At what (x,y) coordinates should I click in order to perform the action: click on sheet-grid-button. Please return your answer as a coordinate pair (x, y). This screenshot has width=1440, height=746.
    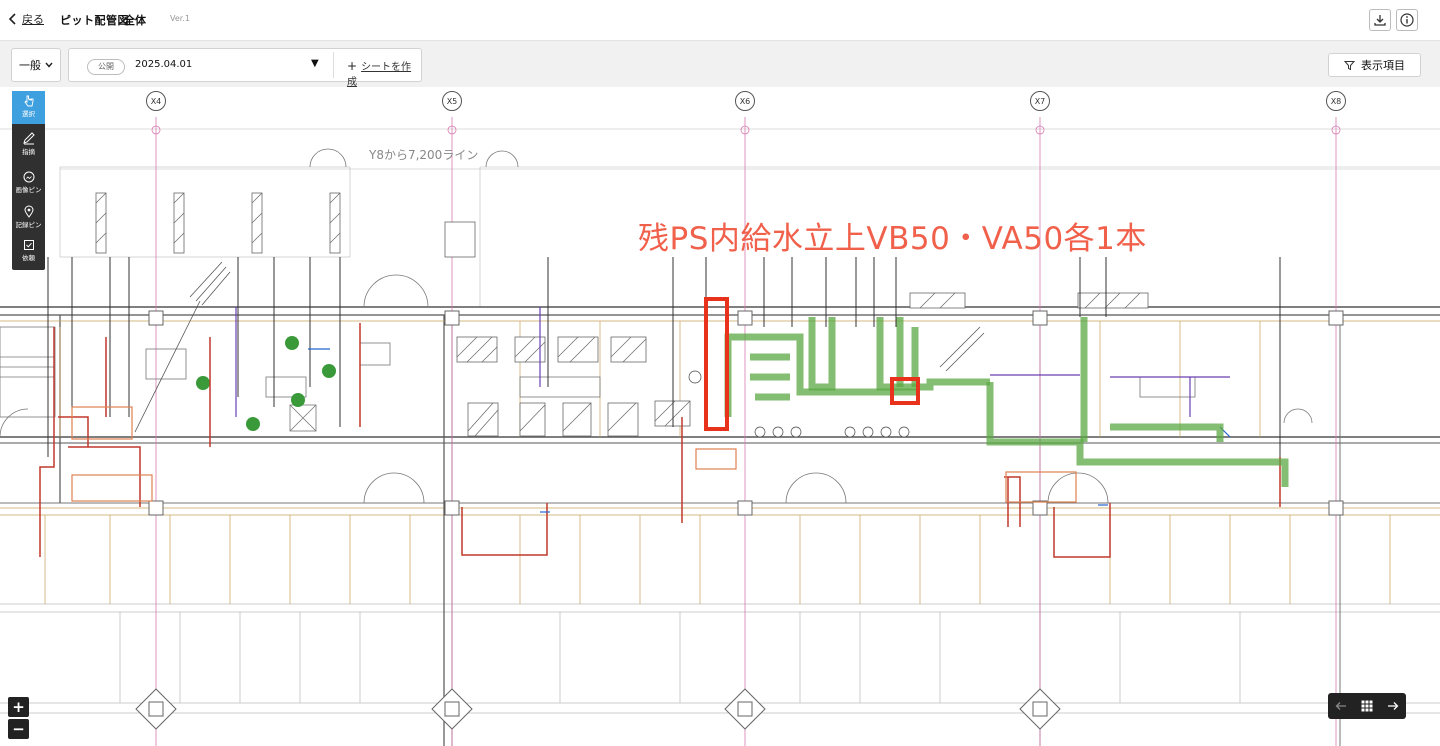
    Looking at the image, I should click on (1367, 706).